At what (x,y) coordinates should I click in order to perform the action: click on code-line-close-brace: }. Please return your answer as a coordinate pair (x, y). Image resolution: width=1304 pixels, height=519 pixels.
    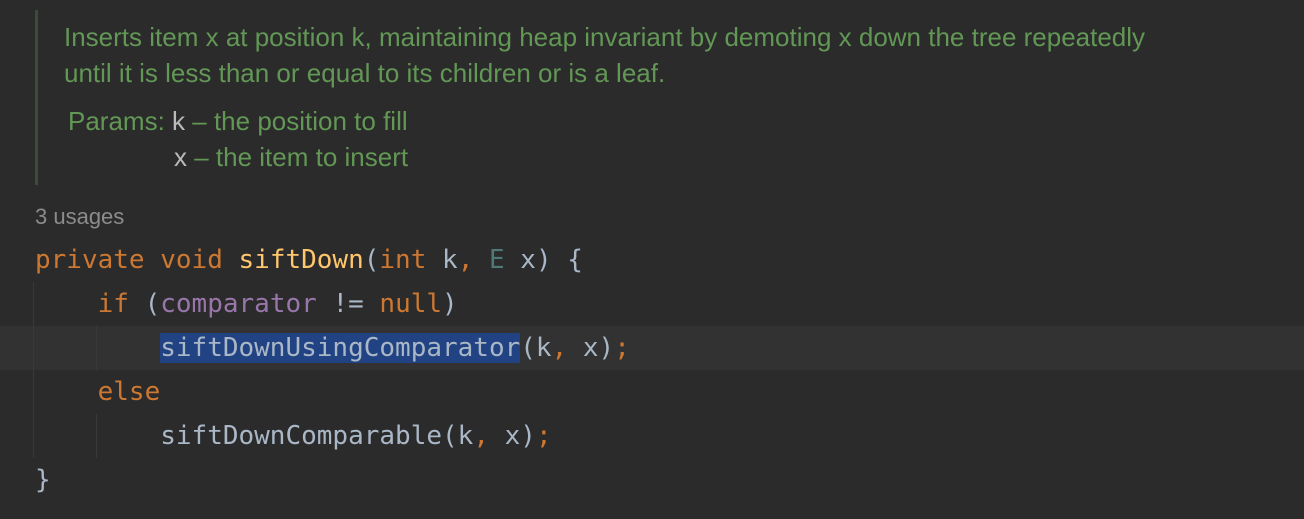
    Looking at the image, I should click on (43, 480).